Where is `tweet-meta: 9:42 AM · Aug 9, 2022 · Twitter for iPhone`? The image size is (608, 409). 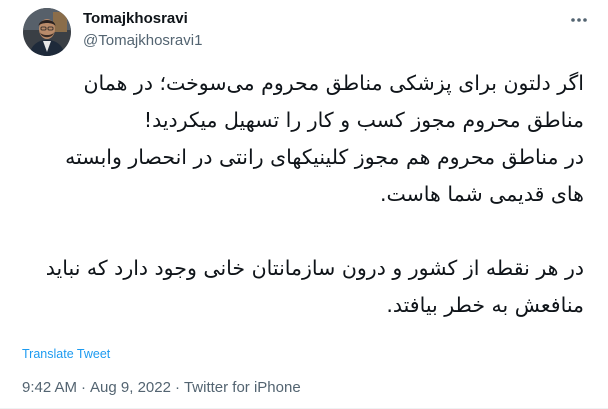
tweet-meta: 9:42 AM · Aug 9, 2022 · Twitter for iPhone is located at coordinates (161, 388).